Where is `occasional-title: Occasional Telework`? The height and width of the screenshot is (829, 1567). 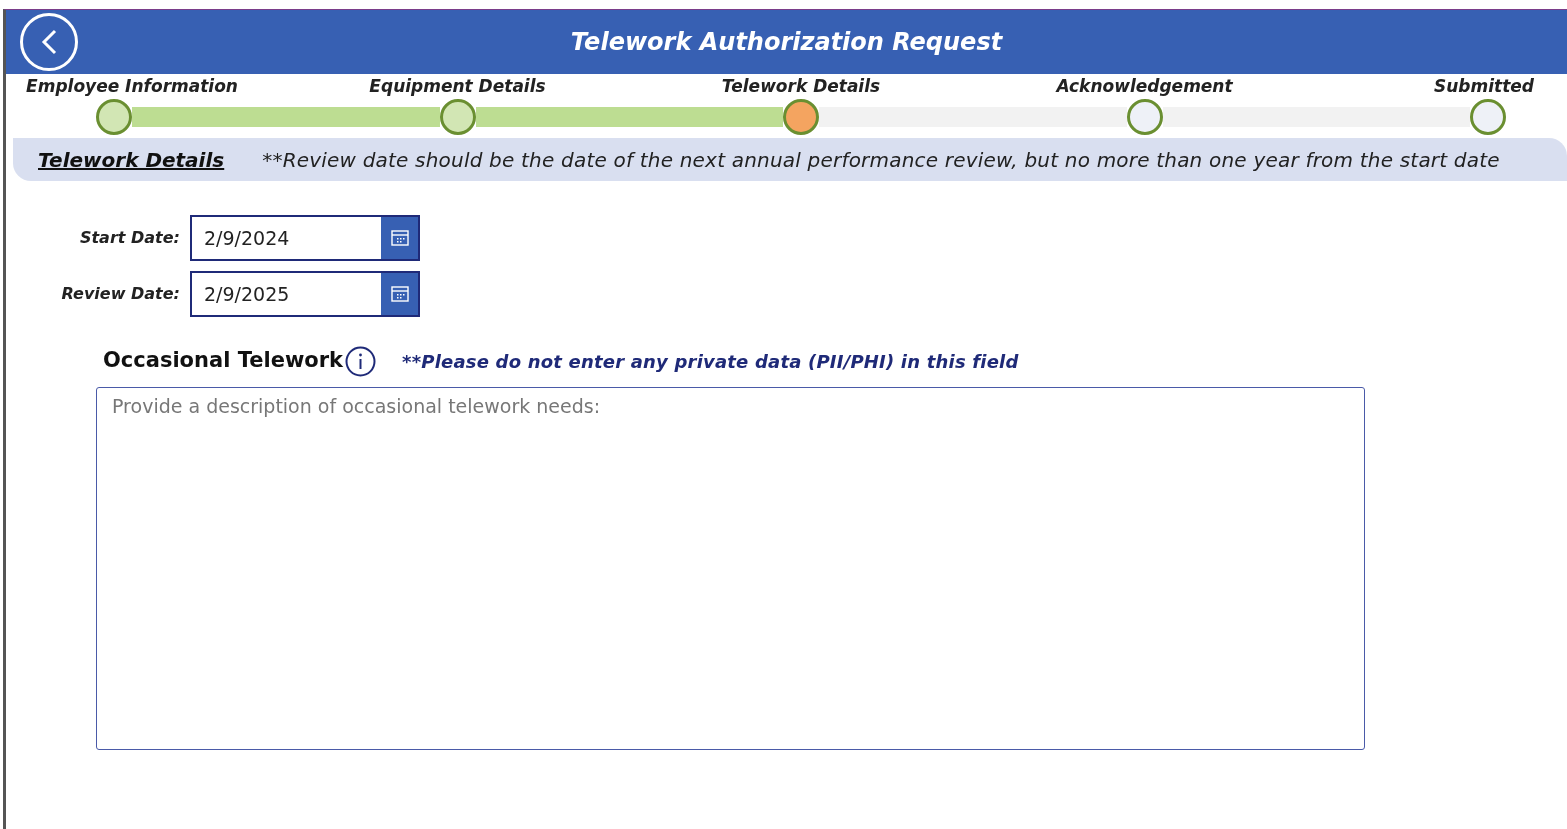
occasional-title: Occasional Telework is located at coordinates (223, 361).